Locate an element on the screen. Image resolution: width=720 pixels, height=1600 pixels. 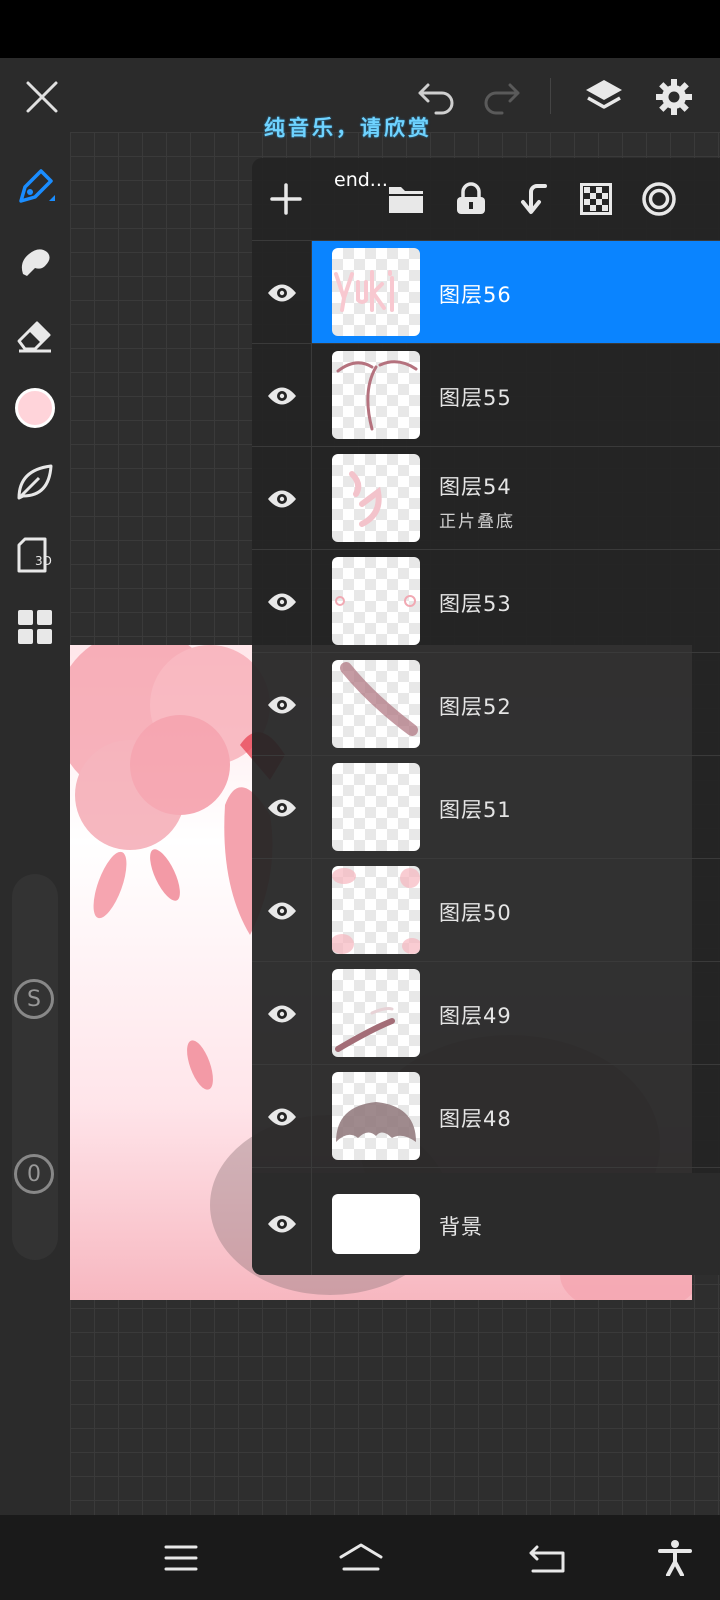
accessibility-button is located at coordinates (675, 1558).